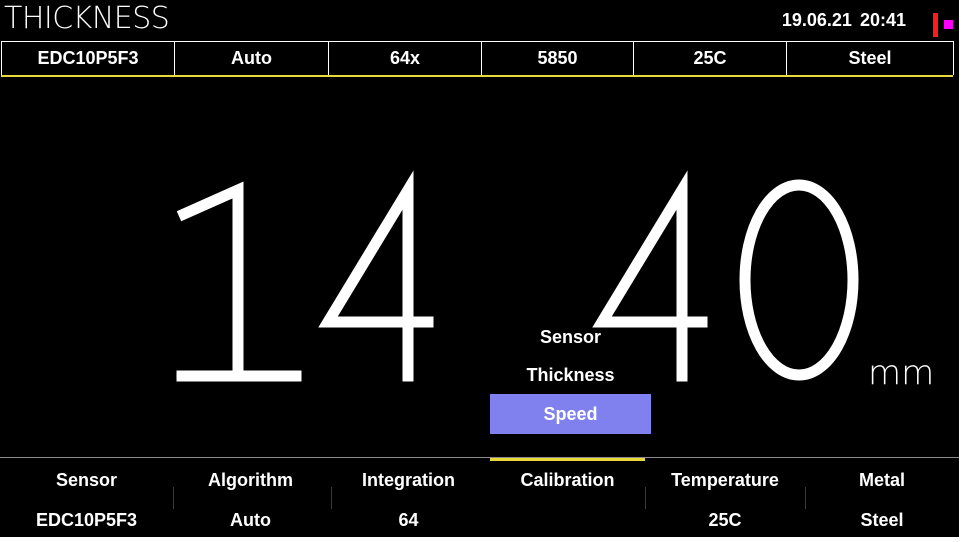  I want to click on title-bar: THICKNESS 19.06.21 20:41, so click(479, 19).